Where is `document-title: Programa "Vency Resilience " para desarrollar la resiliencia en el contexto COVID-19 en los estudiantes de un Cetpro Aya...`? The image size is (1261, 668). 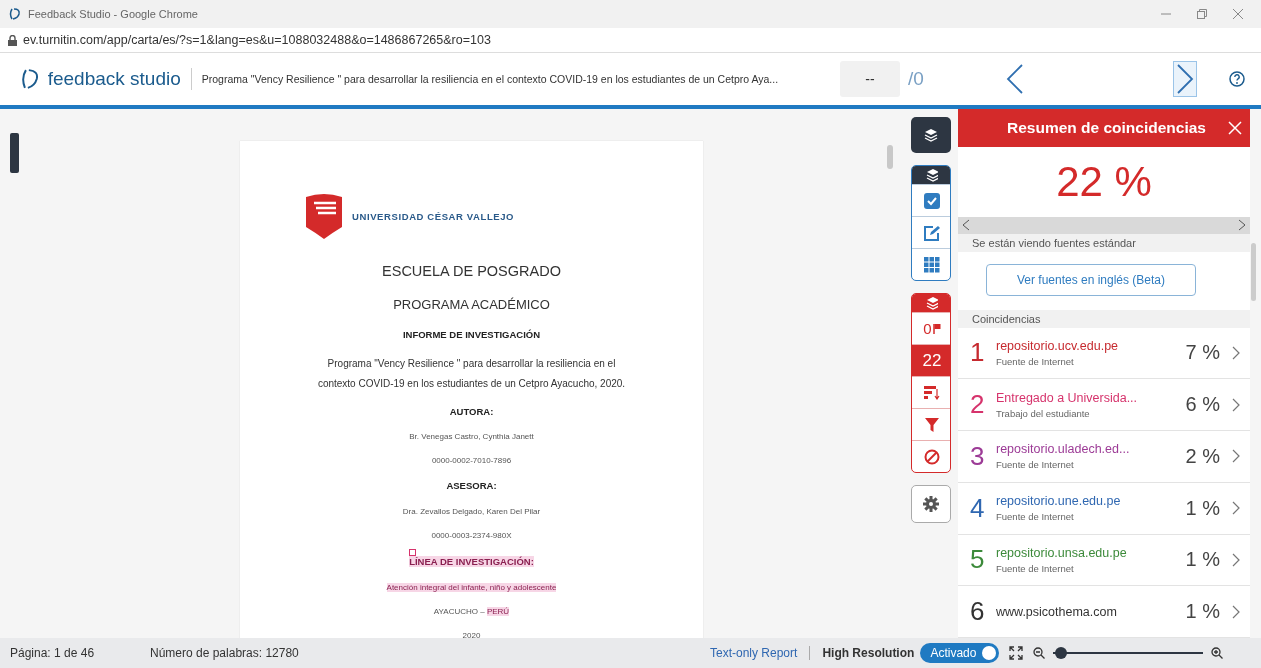 document-title: Programa "Vency Resilience " para desarrollar la resiliencia en el contexto COVID-19 en los estudiantes de un Cetpro Aya... is located at coordinates (490, 79).